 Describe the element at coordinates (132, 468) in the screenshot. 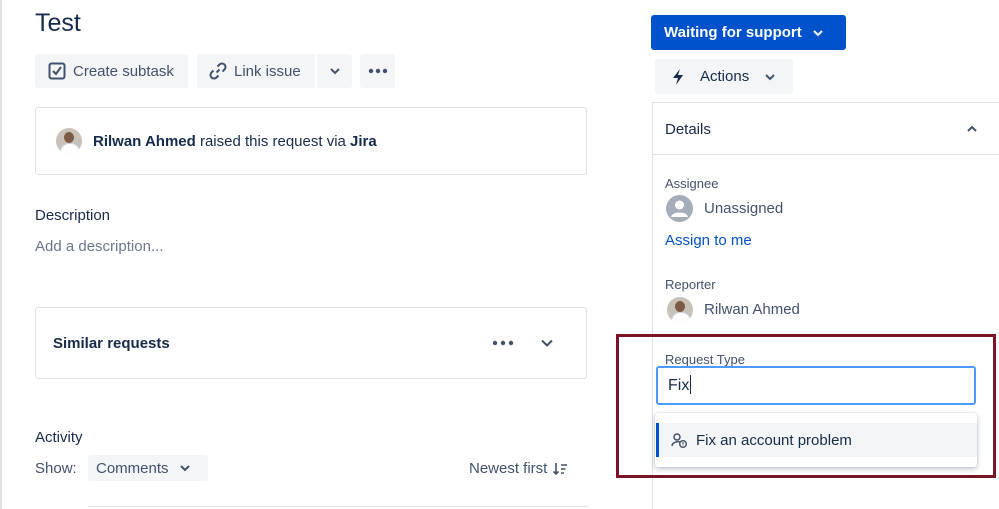

I see `activity-filter-value: Comments` at that location.